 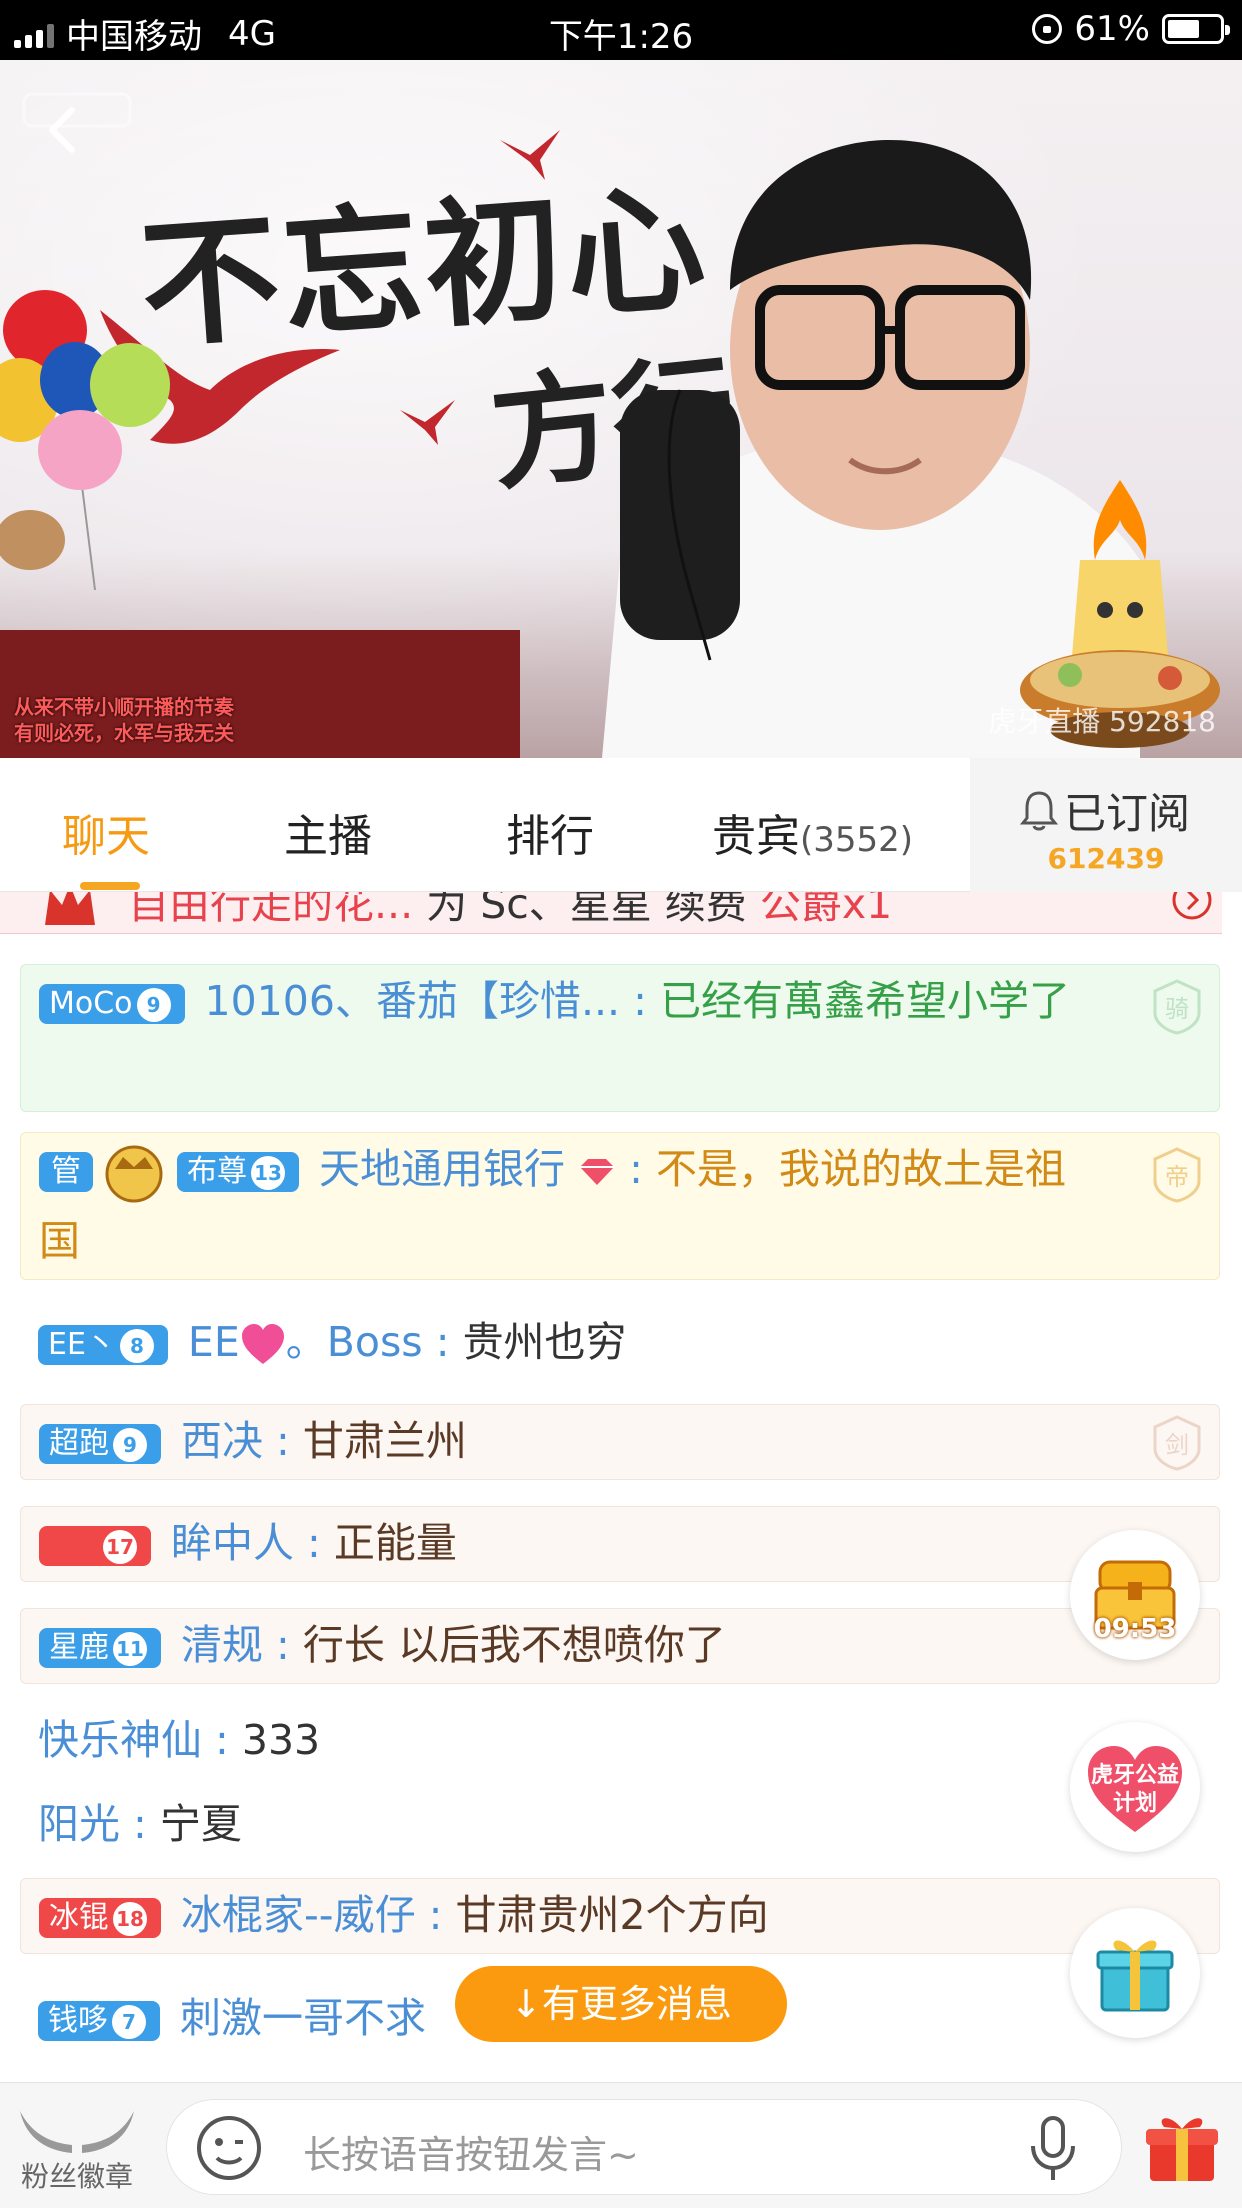 What do you see at coordinates (91, 1003) in the screenshot?
I see `fan-badge-name: MoCo` at bounding box center [91, 1003].